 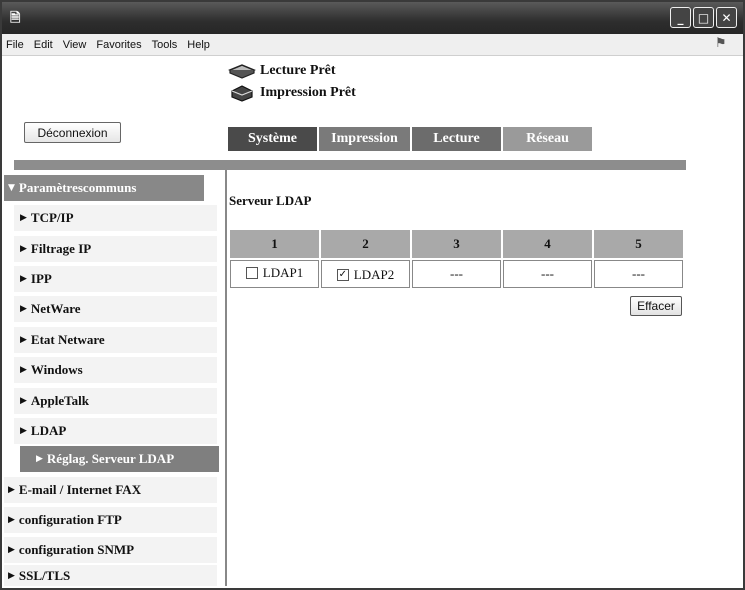 I want to click on column-header: 3, so click(x=456, y=244).